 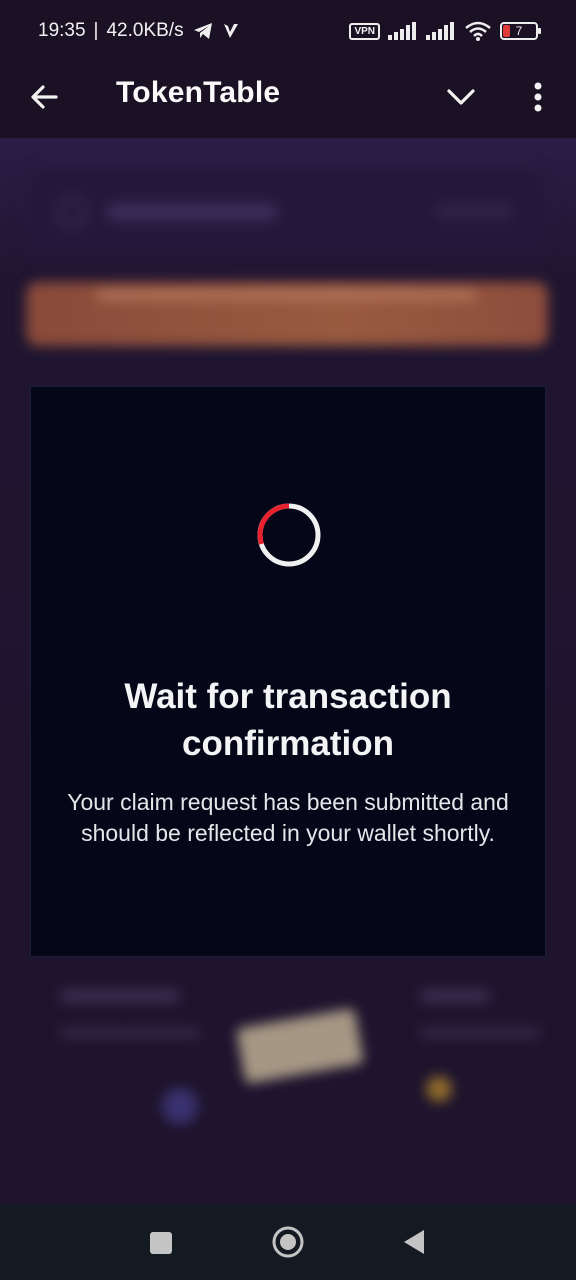 What do you see at coordinates (287, 314) in the screenshot?
I see `blurred-banner` at bounding box center [287, 314].